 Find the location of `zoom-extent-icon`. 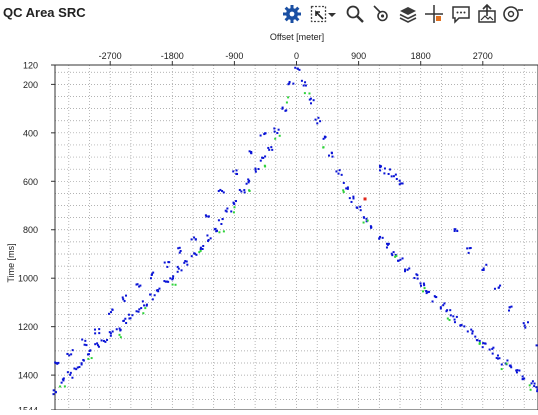

zoom-extent-icon is located at coordinates (512, 14).